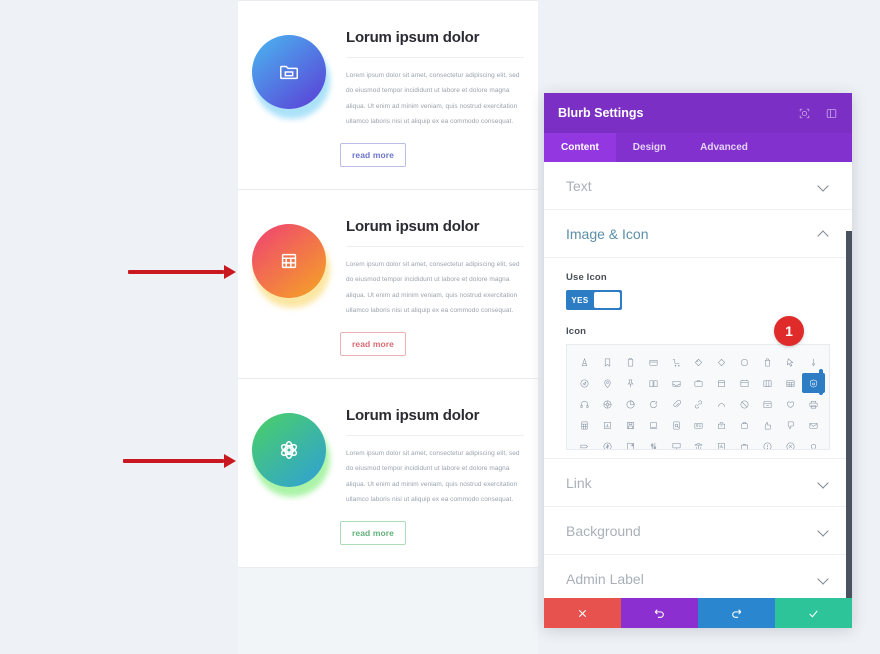 The image size is (880, 654). Describe the element at coordinates (699, 362) in the screenshot. I see `icon-option-tag-icon` at that location.